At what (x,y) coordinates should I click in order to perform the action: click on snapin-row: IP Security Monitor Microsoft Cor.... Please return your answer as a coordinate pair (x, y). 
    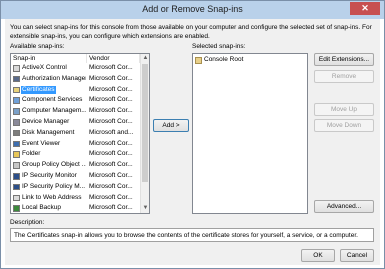
    Looking at the image, I should click on (75, 176).